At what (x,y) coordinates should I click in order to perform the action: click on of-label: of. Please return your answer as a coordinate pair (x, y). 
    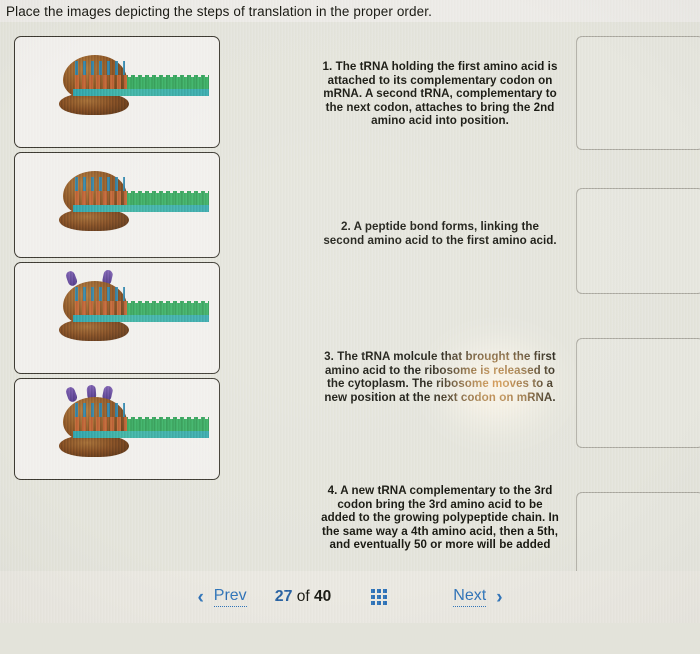
    Looking at the image, I should click on (303, 596).